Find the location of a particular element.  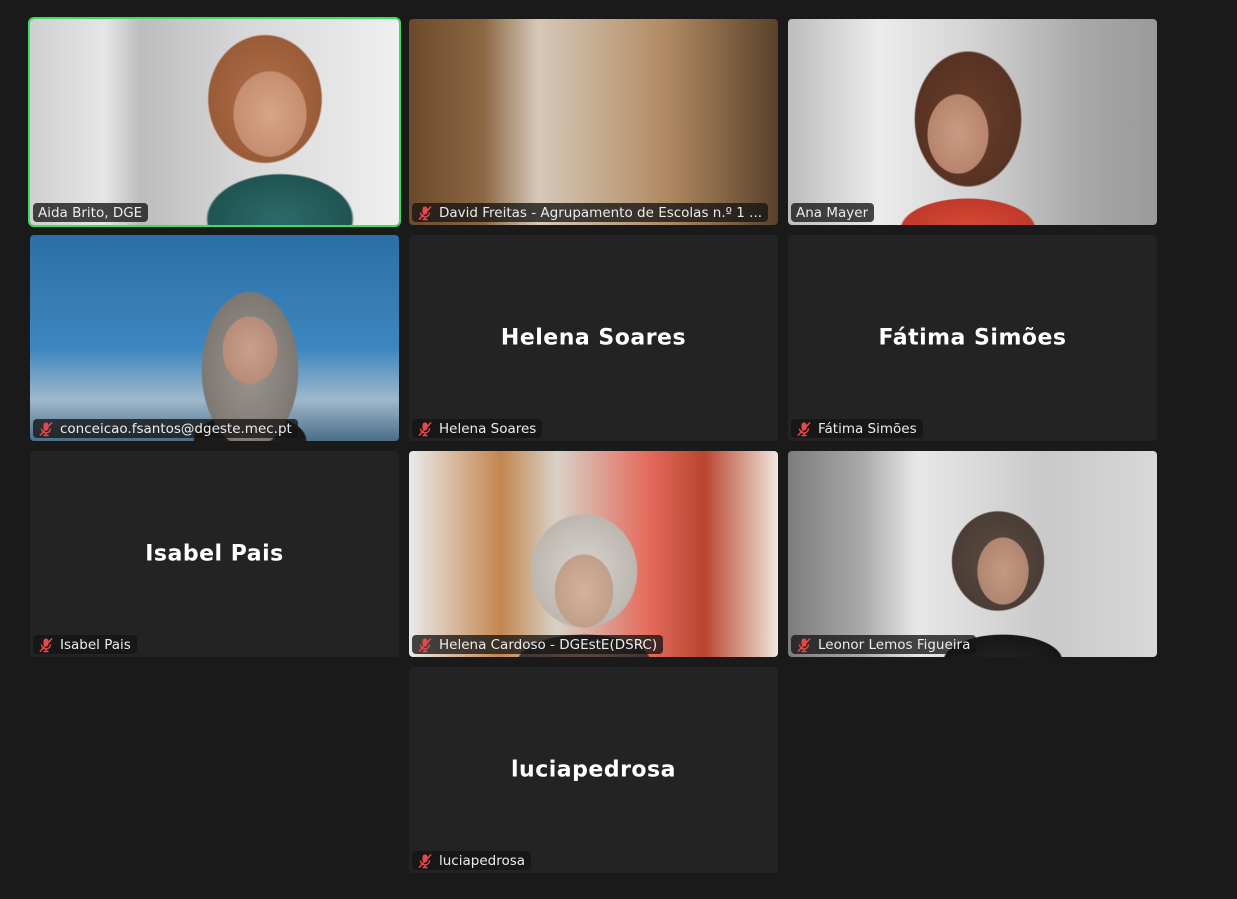

participant-tile-leonor-lemos-figueira: Leonor Lemos Figueira is located at coordinates (972, 554).